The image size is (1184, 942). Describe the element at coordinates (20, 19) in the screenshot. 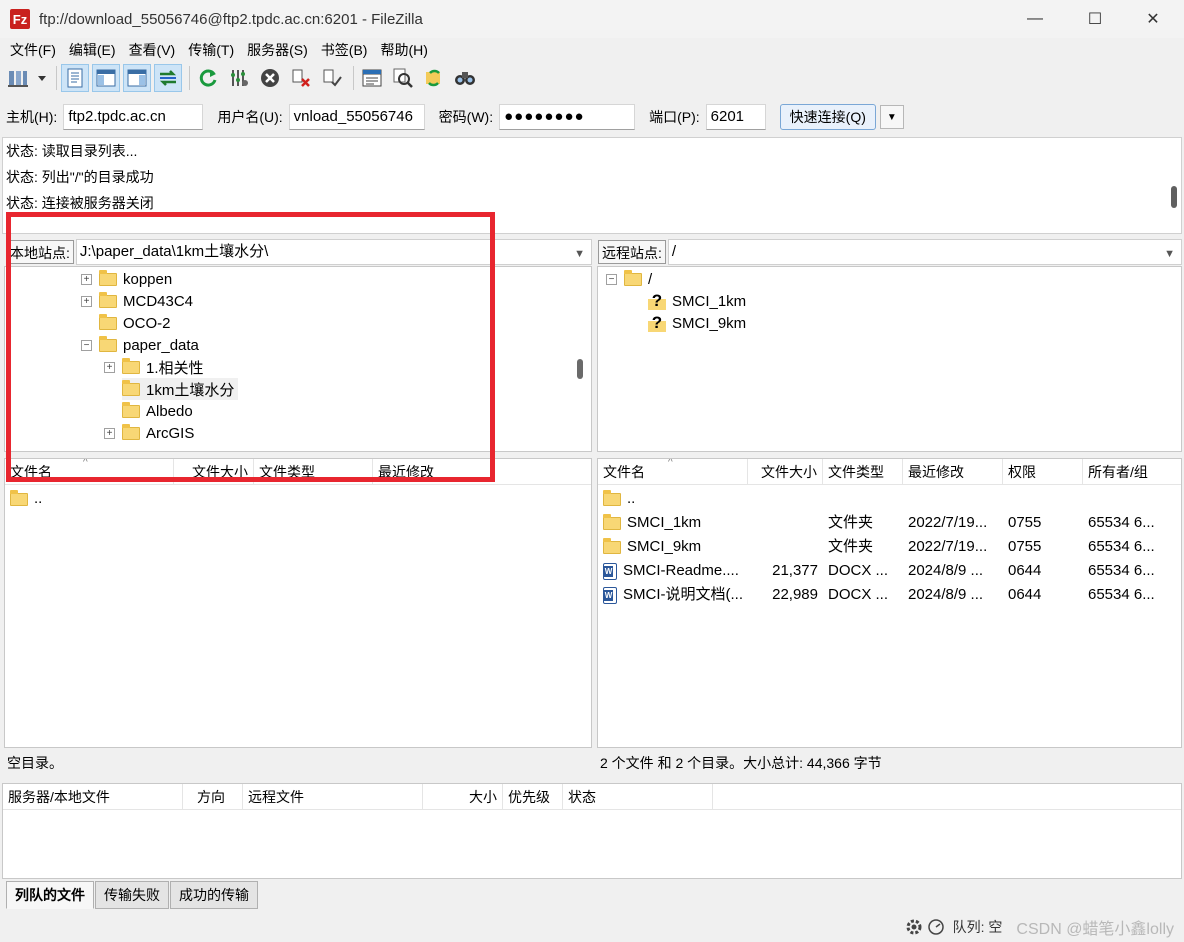

I see `filezilla-logo-icon: Fz` at that location.